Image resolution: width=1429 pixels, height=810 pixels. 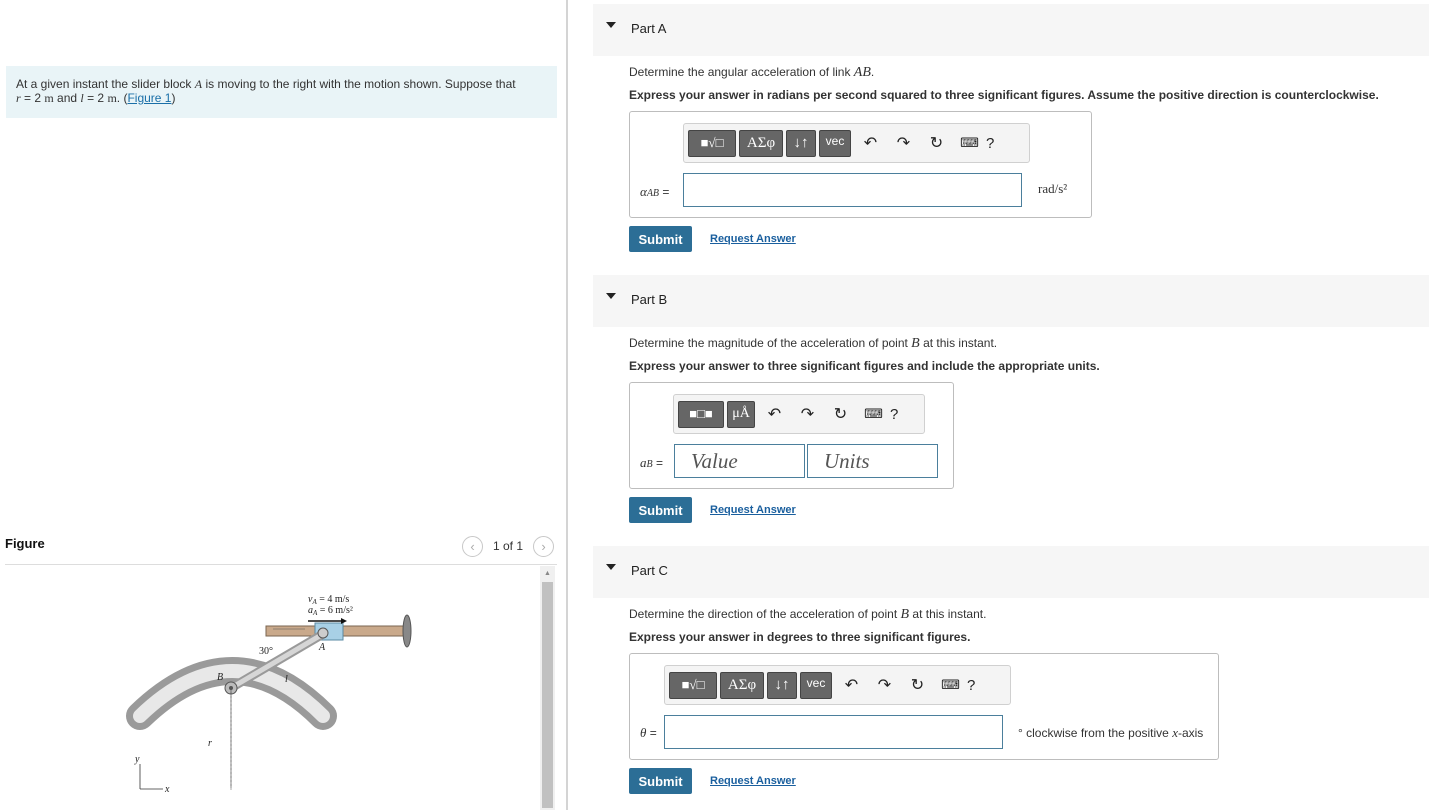 What do you see at coordinates (655, 191) in the screenshot?
I see `part-a-answer-label: αAB =` at bounding box center [655, 191].